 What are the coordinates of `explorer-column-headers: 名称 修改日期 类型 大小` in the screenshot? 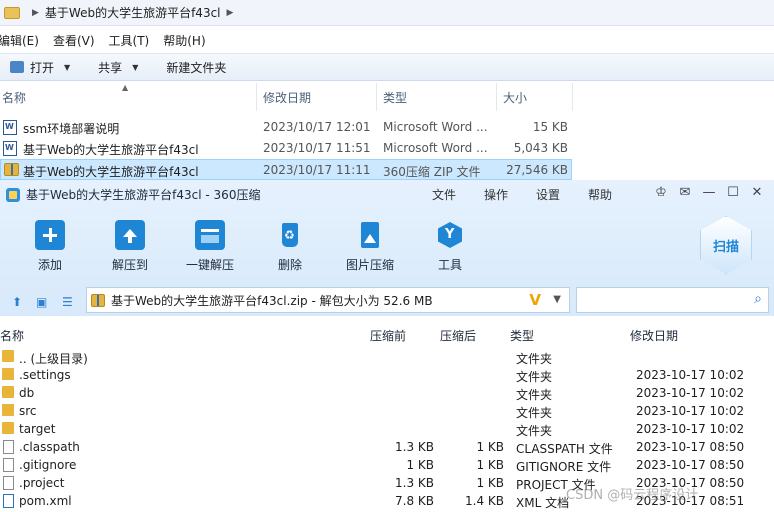 It's located at (387, 97).